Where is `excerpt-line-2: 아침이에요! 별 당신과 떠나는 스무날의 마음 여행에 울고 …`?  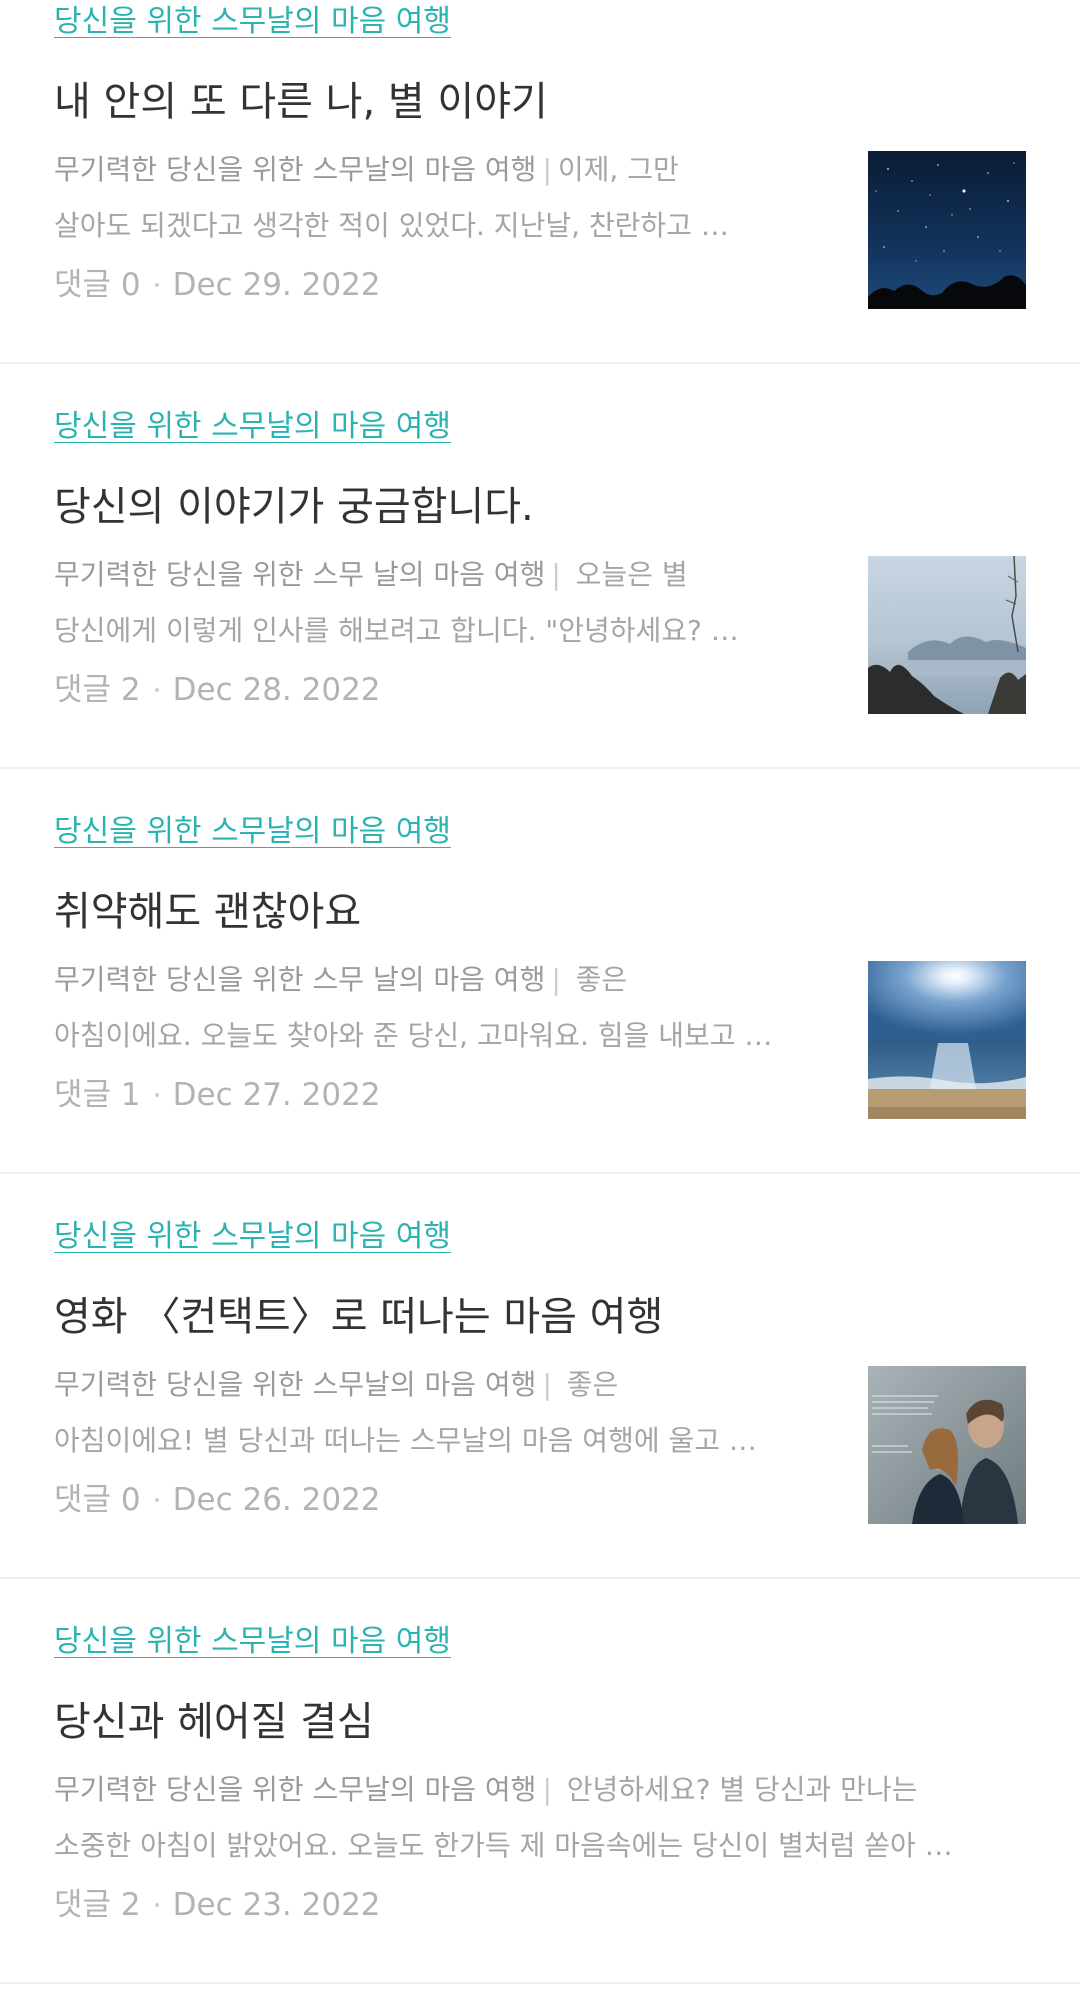
excerpt-line-2: 아침이에요! 별 당신과 떠나는 스무날의 마음 여행에 울고 … is located at coordinates (405, 1440).